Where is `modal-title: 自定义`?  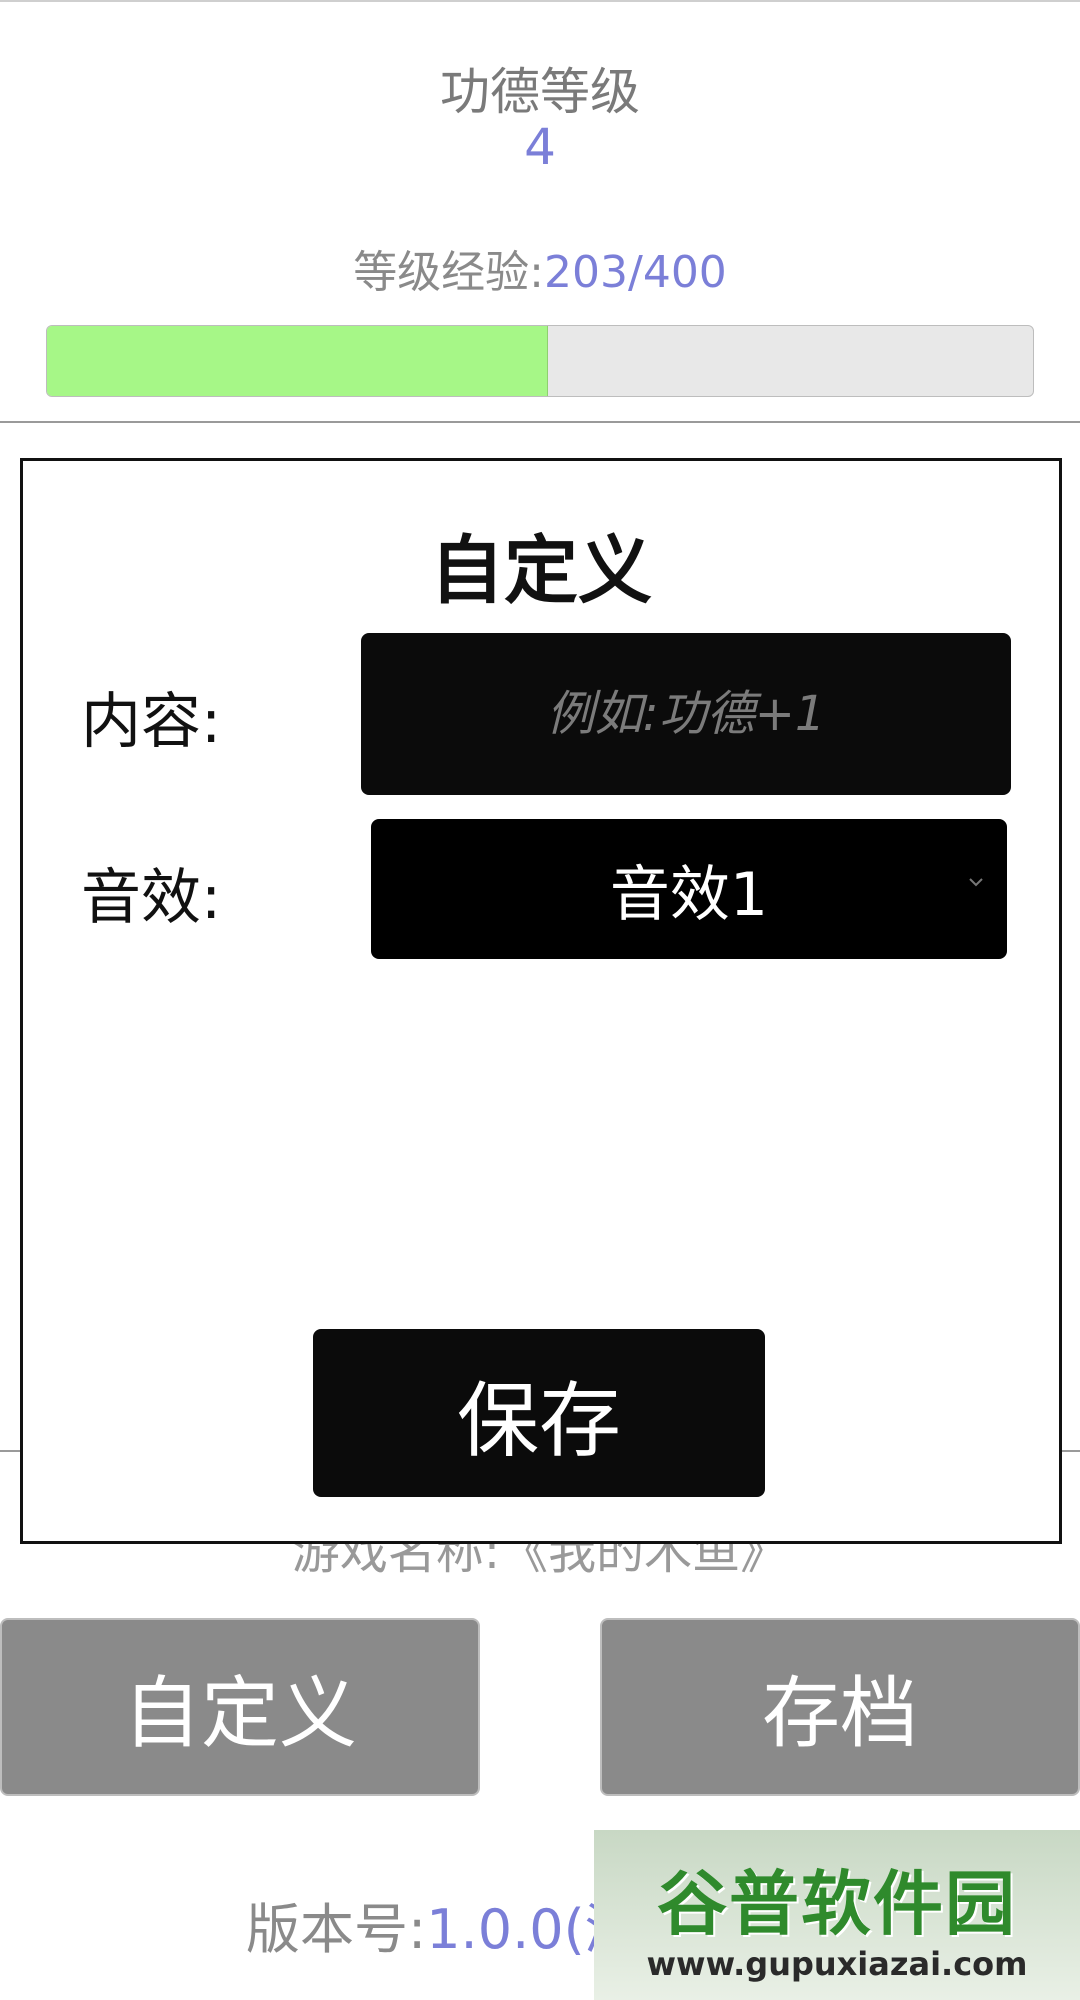
modal-title: 自定义 is located at coordinates (541, 571).